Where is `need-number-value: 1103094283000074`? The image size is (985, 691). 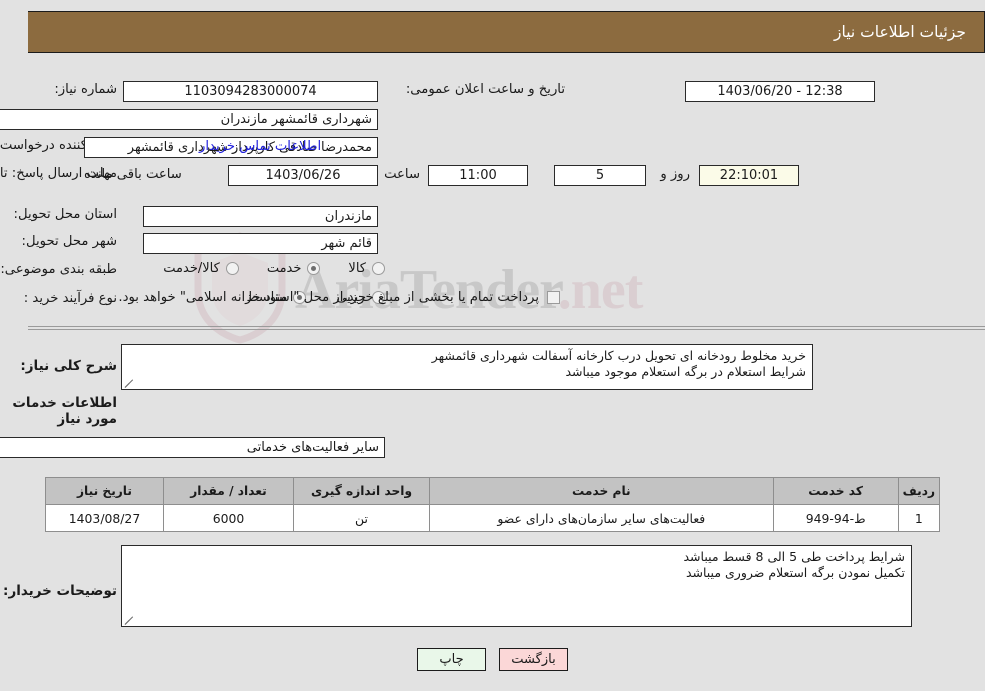
need-number-value: 1103094283000074 is located at coordinates (250, 91).